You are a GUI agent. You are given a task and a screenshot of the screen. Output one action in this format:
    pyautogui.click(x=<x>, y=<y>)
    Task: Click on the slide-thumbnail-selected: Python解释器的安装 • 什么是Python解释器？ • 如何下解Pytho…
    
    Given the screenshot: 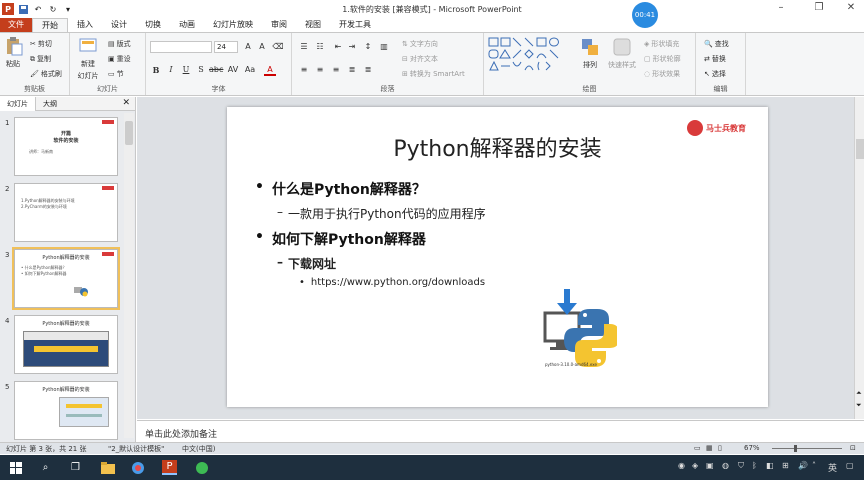 What is the action you would take?
    pyautogui.click(x=66, y=278)
    